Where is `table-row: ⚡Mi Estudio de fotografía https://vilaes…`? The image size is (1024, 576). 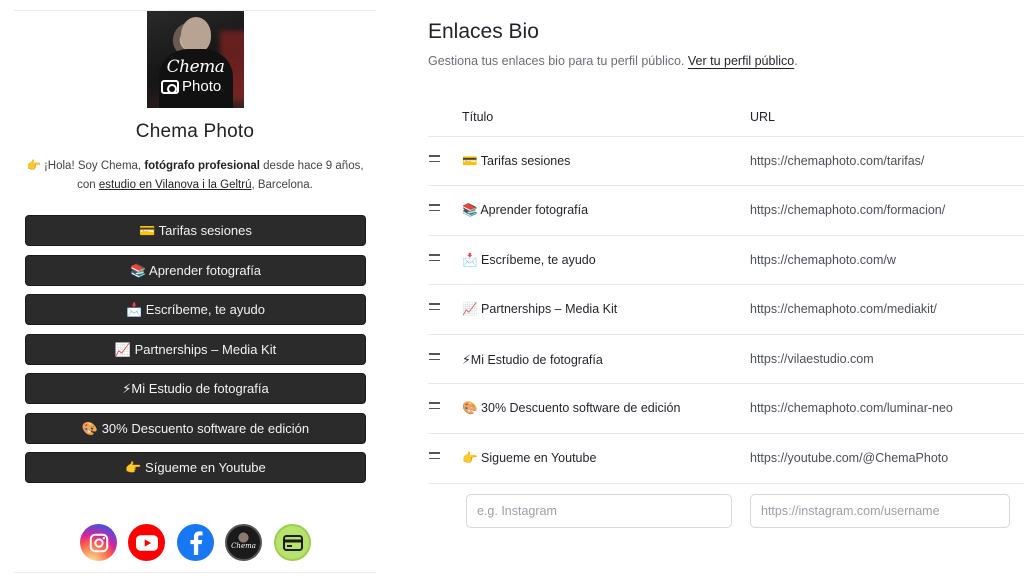
table-row: ⚡Mi Estudio de fotografía https://vilaes… is located at coordinates (726, 358).